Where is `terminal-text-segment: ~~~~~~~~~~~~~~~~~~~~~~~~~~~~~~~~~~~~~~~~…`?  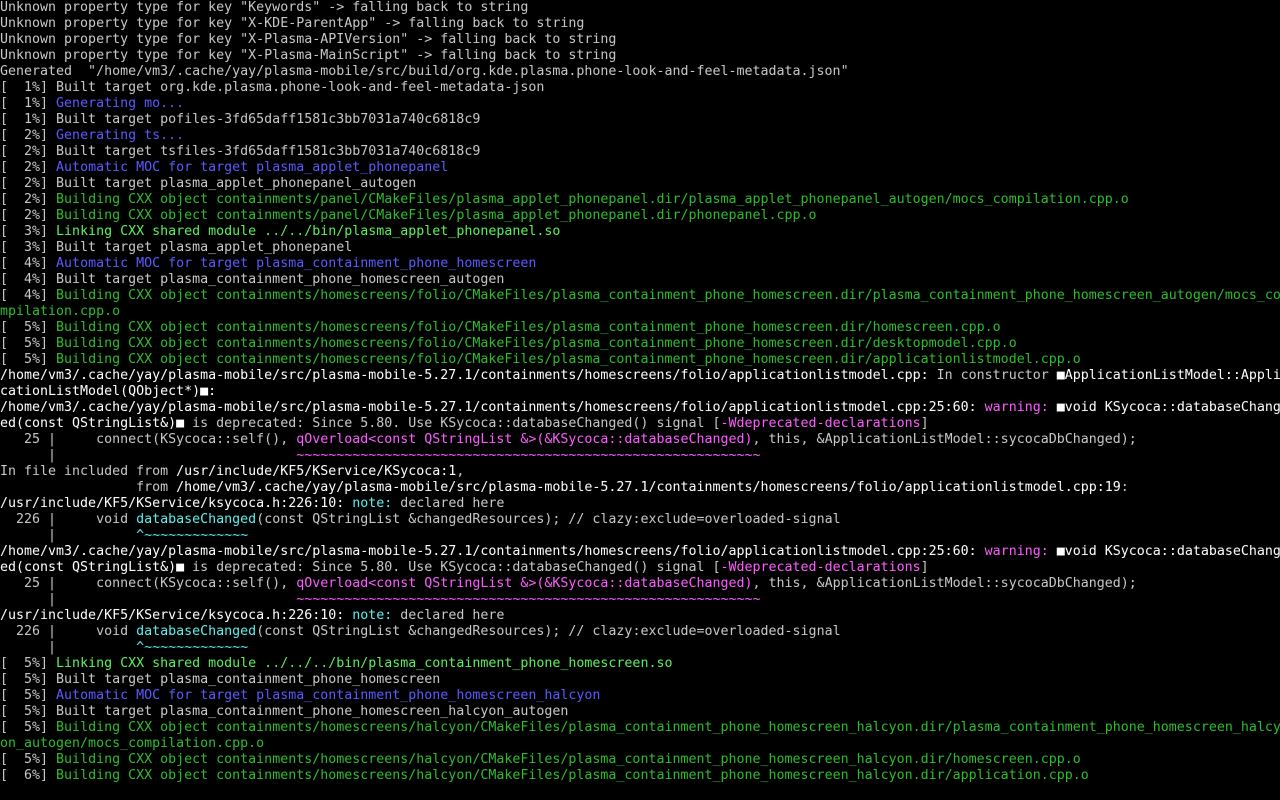 terminal-text-segment: ~~~~~~~~~~~~~~~~~~~~~~~~~~~~~~~~~~~~~~~~… is located at coordinates (528, 599).